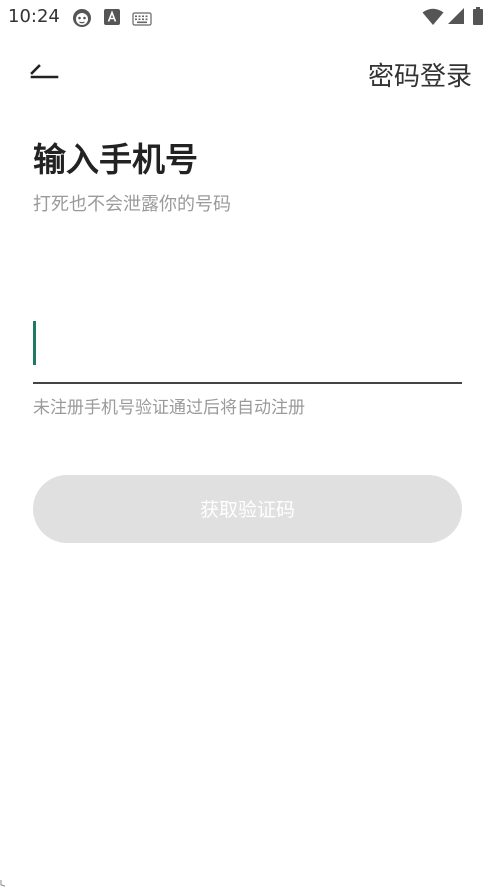 This screenshot has width=495, height=891. Describe the element at coordinates (142, 18) in the screenshot. I see `keyboard-icon` at that location.